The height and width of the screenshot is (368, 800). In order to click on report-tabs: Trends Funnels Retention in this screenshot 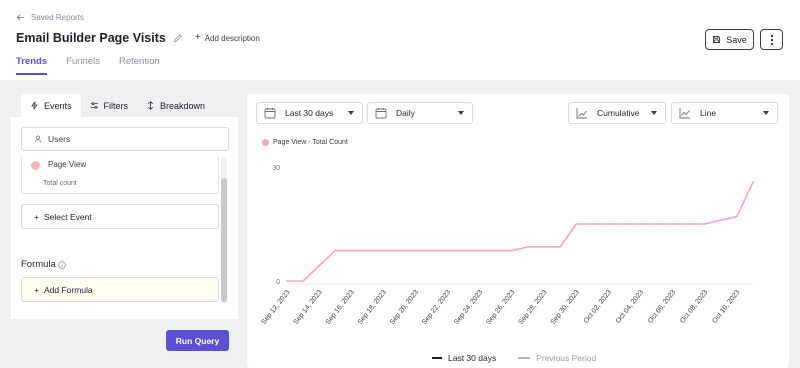, I will do `click(88, 65)`.